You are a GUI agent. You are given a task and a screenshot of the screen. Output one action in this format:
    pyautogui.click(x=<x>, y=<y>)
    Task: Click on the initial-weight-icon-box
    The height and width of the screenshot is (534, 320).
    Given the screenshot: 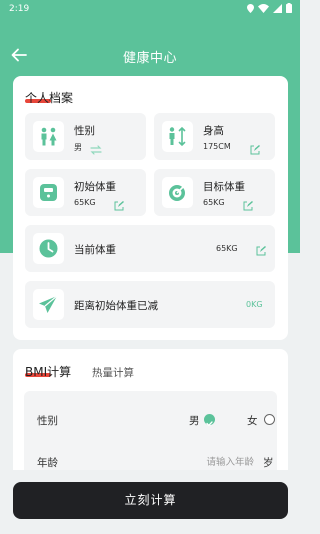 What is the action you would take?
    pyautogui.click(x=48, y=192)
    